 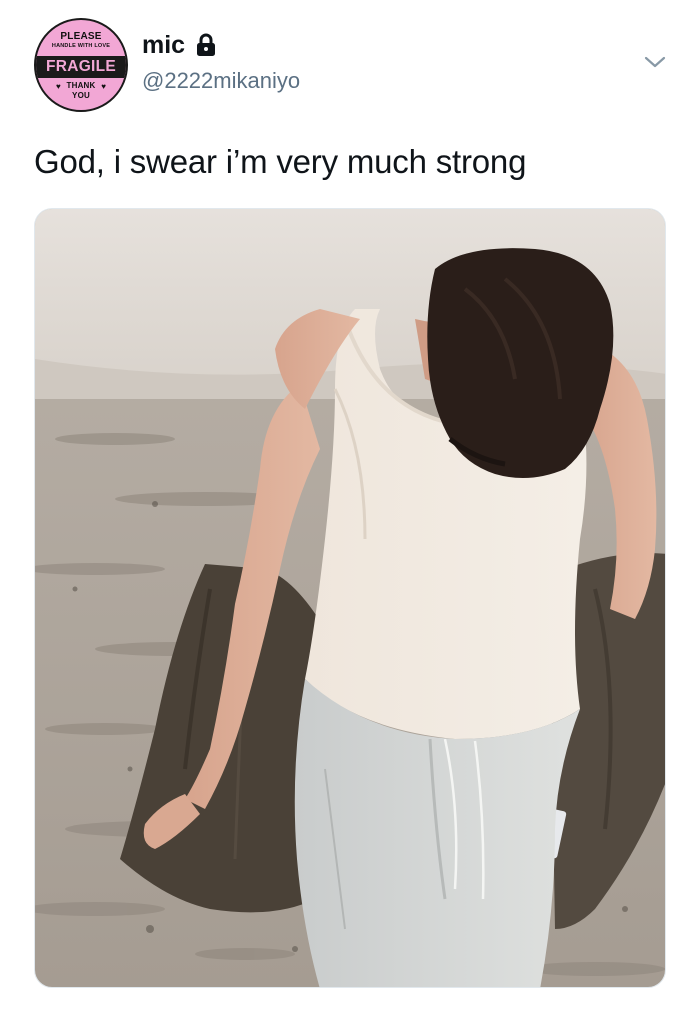 I want to click on chevron-down-icon, so click(x=655, y=62).